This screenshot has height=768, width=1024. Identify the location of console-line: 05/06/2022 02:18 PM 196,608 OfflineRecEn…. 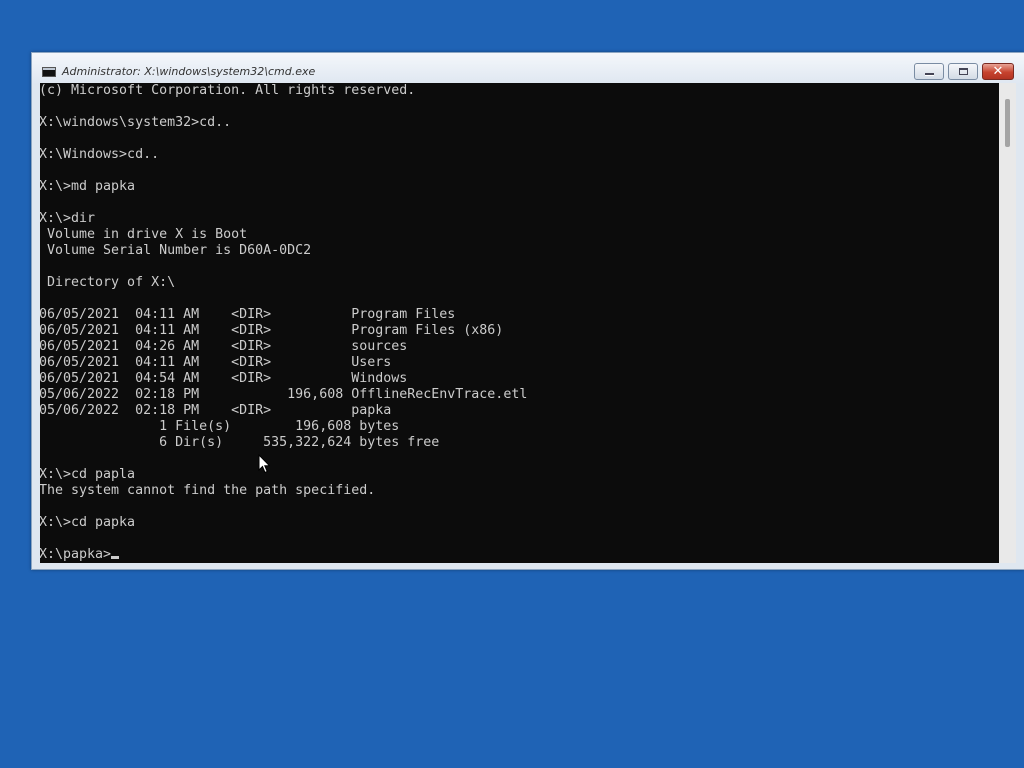
(284, 394).